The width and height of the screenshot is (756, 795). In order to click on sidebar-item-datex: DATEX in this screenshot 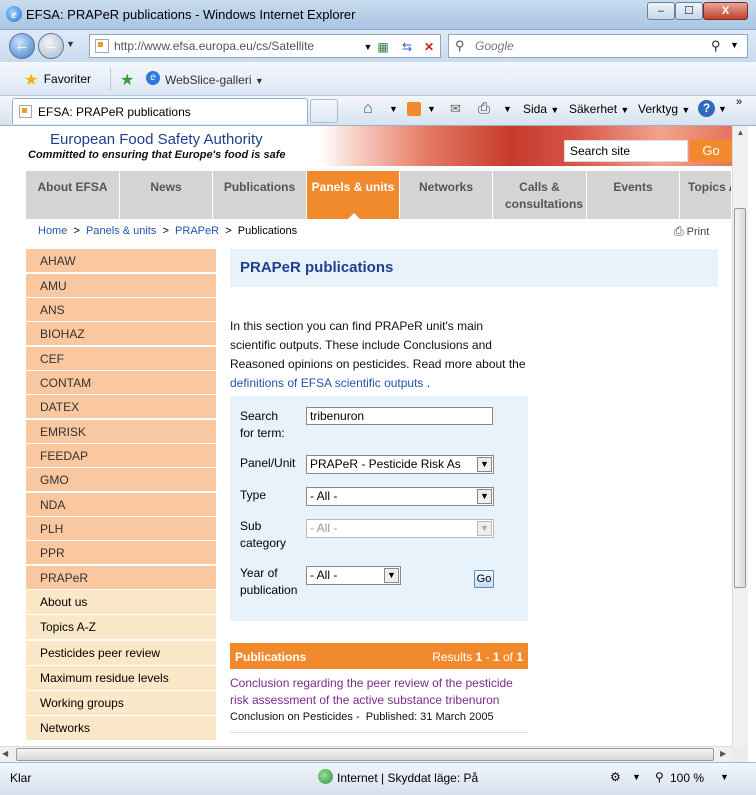, I will do `click(121, 407)`.